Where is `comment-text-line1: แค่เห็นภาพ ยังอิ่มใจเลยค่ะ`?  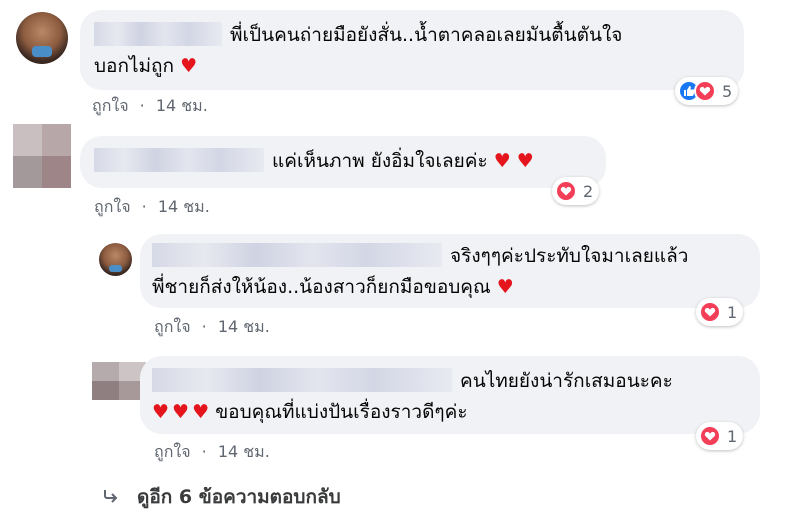 comment-text-line1: แค่เห็นภาพ ยังอิ่มใจเลยค่ะ is located at coordinates (380, 161).